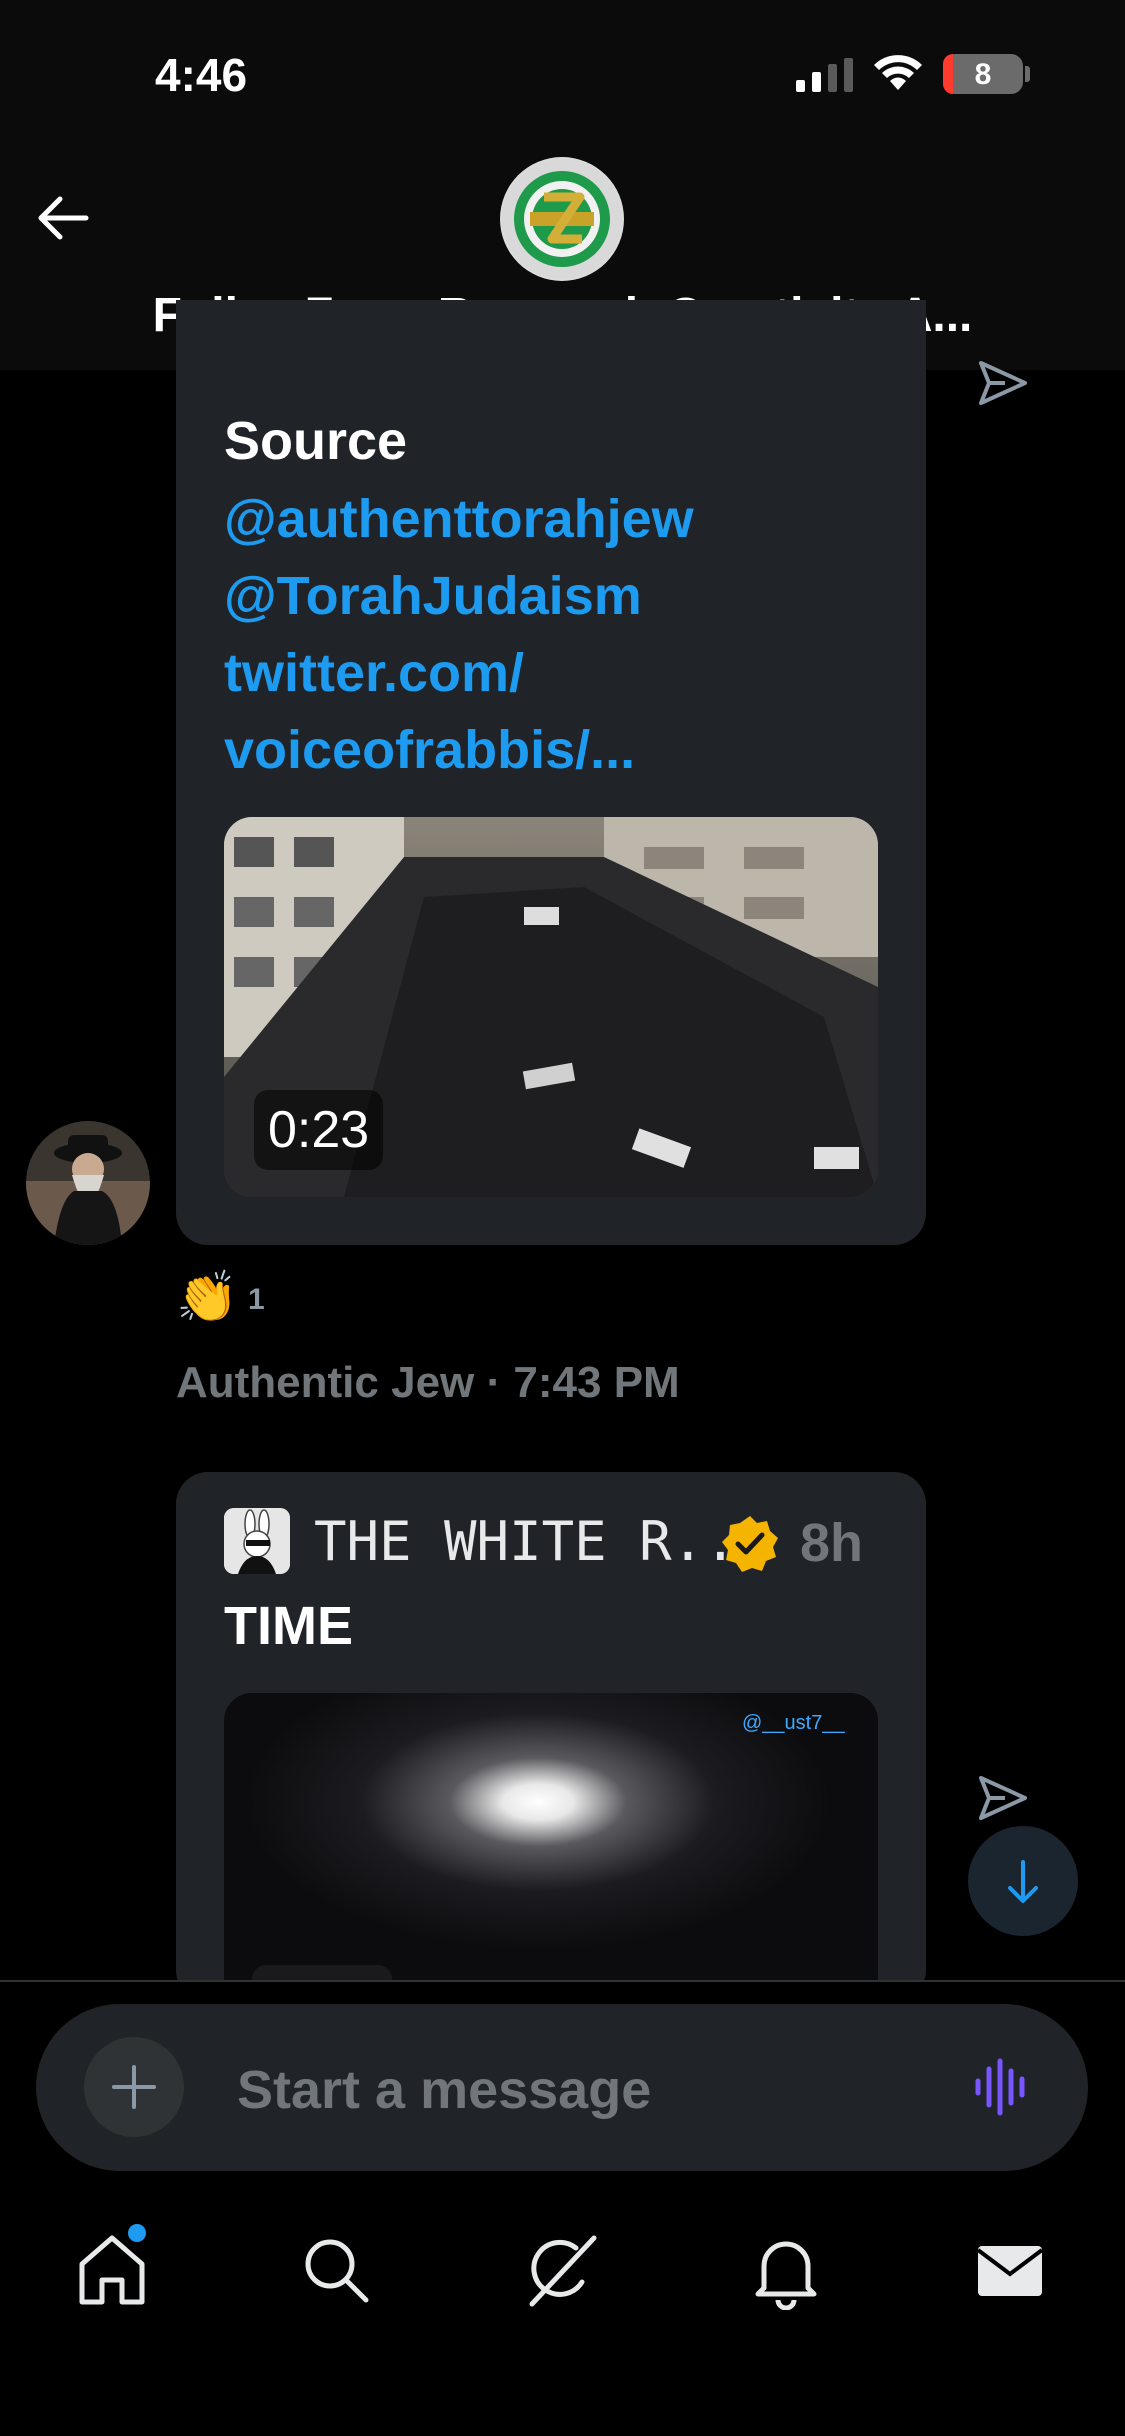  I want to click on scroll-to-bottom-button, so click(1023, 1881).